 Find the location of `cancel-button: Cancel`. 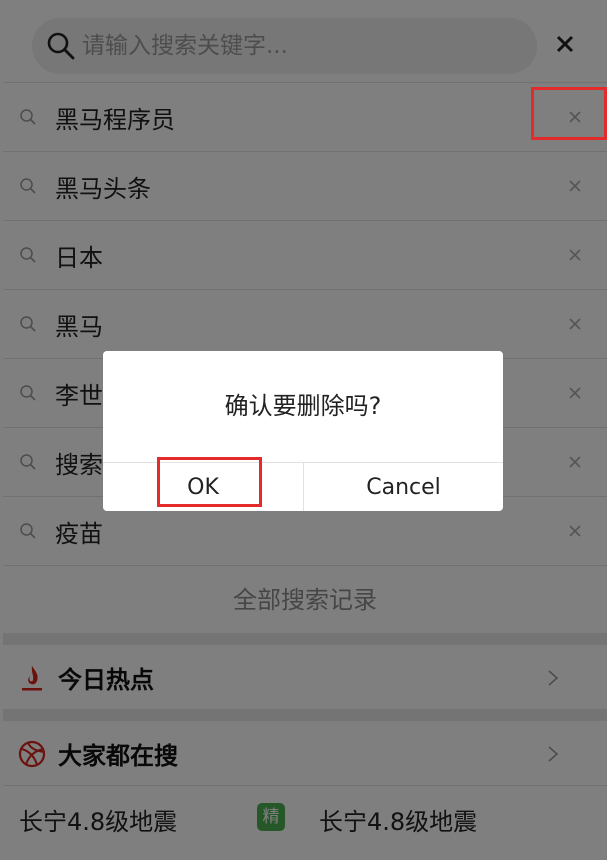

cancel-button: Cancel is located at coordinates (403, 487).